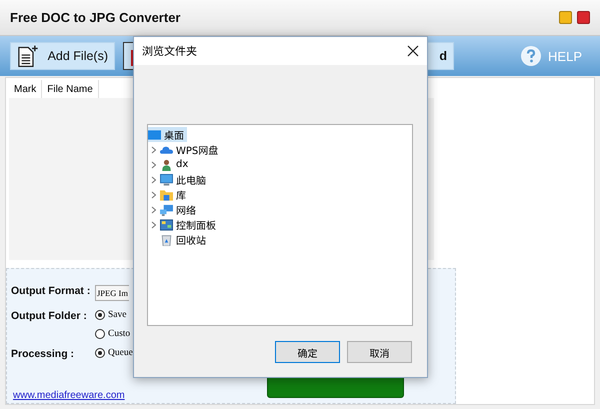 Image resolution: width=600 pixels, height=409 pixels. I want to click on monitor-icon, so click(166, 180).